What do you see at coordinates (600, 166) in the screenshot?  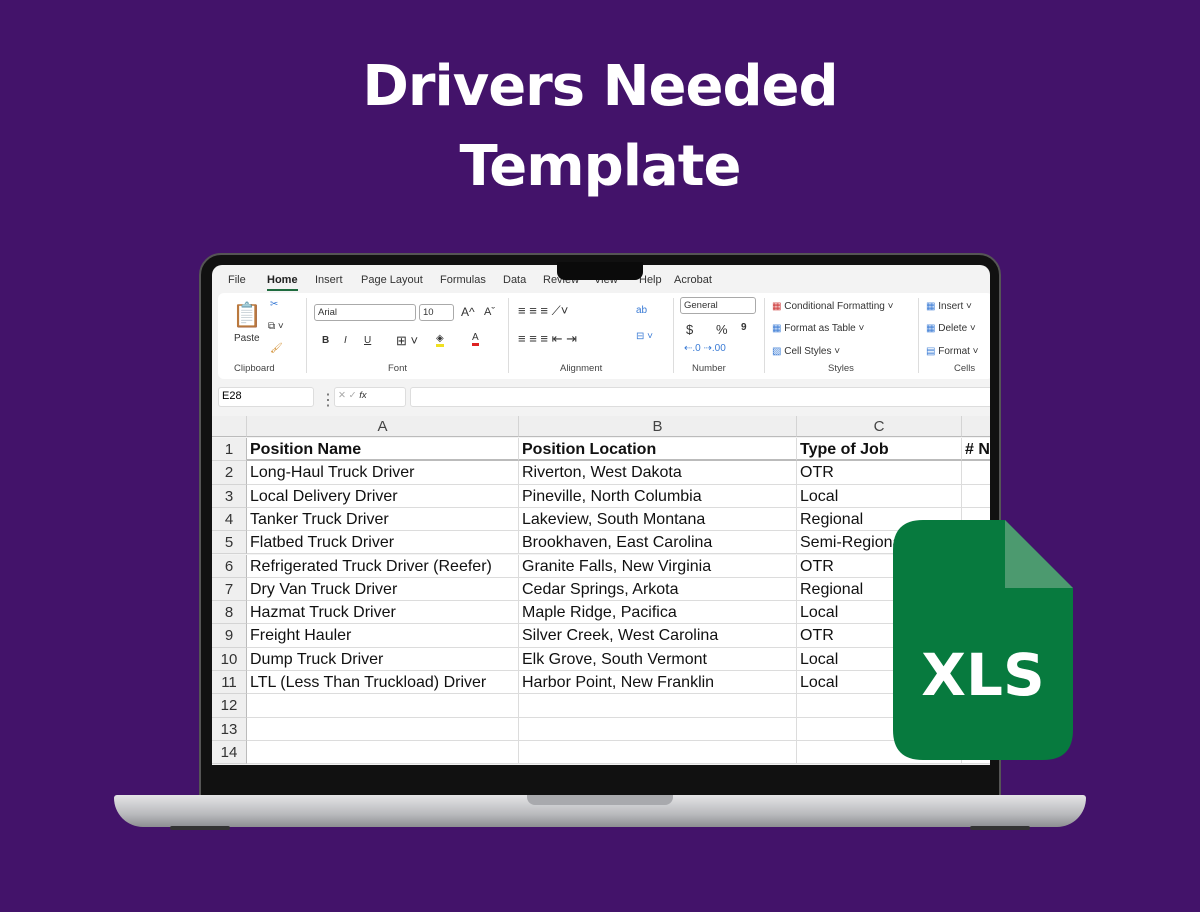 I see `title-line-2: Template` at bounding box center [600, 166].